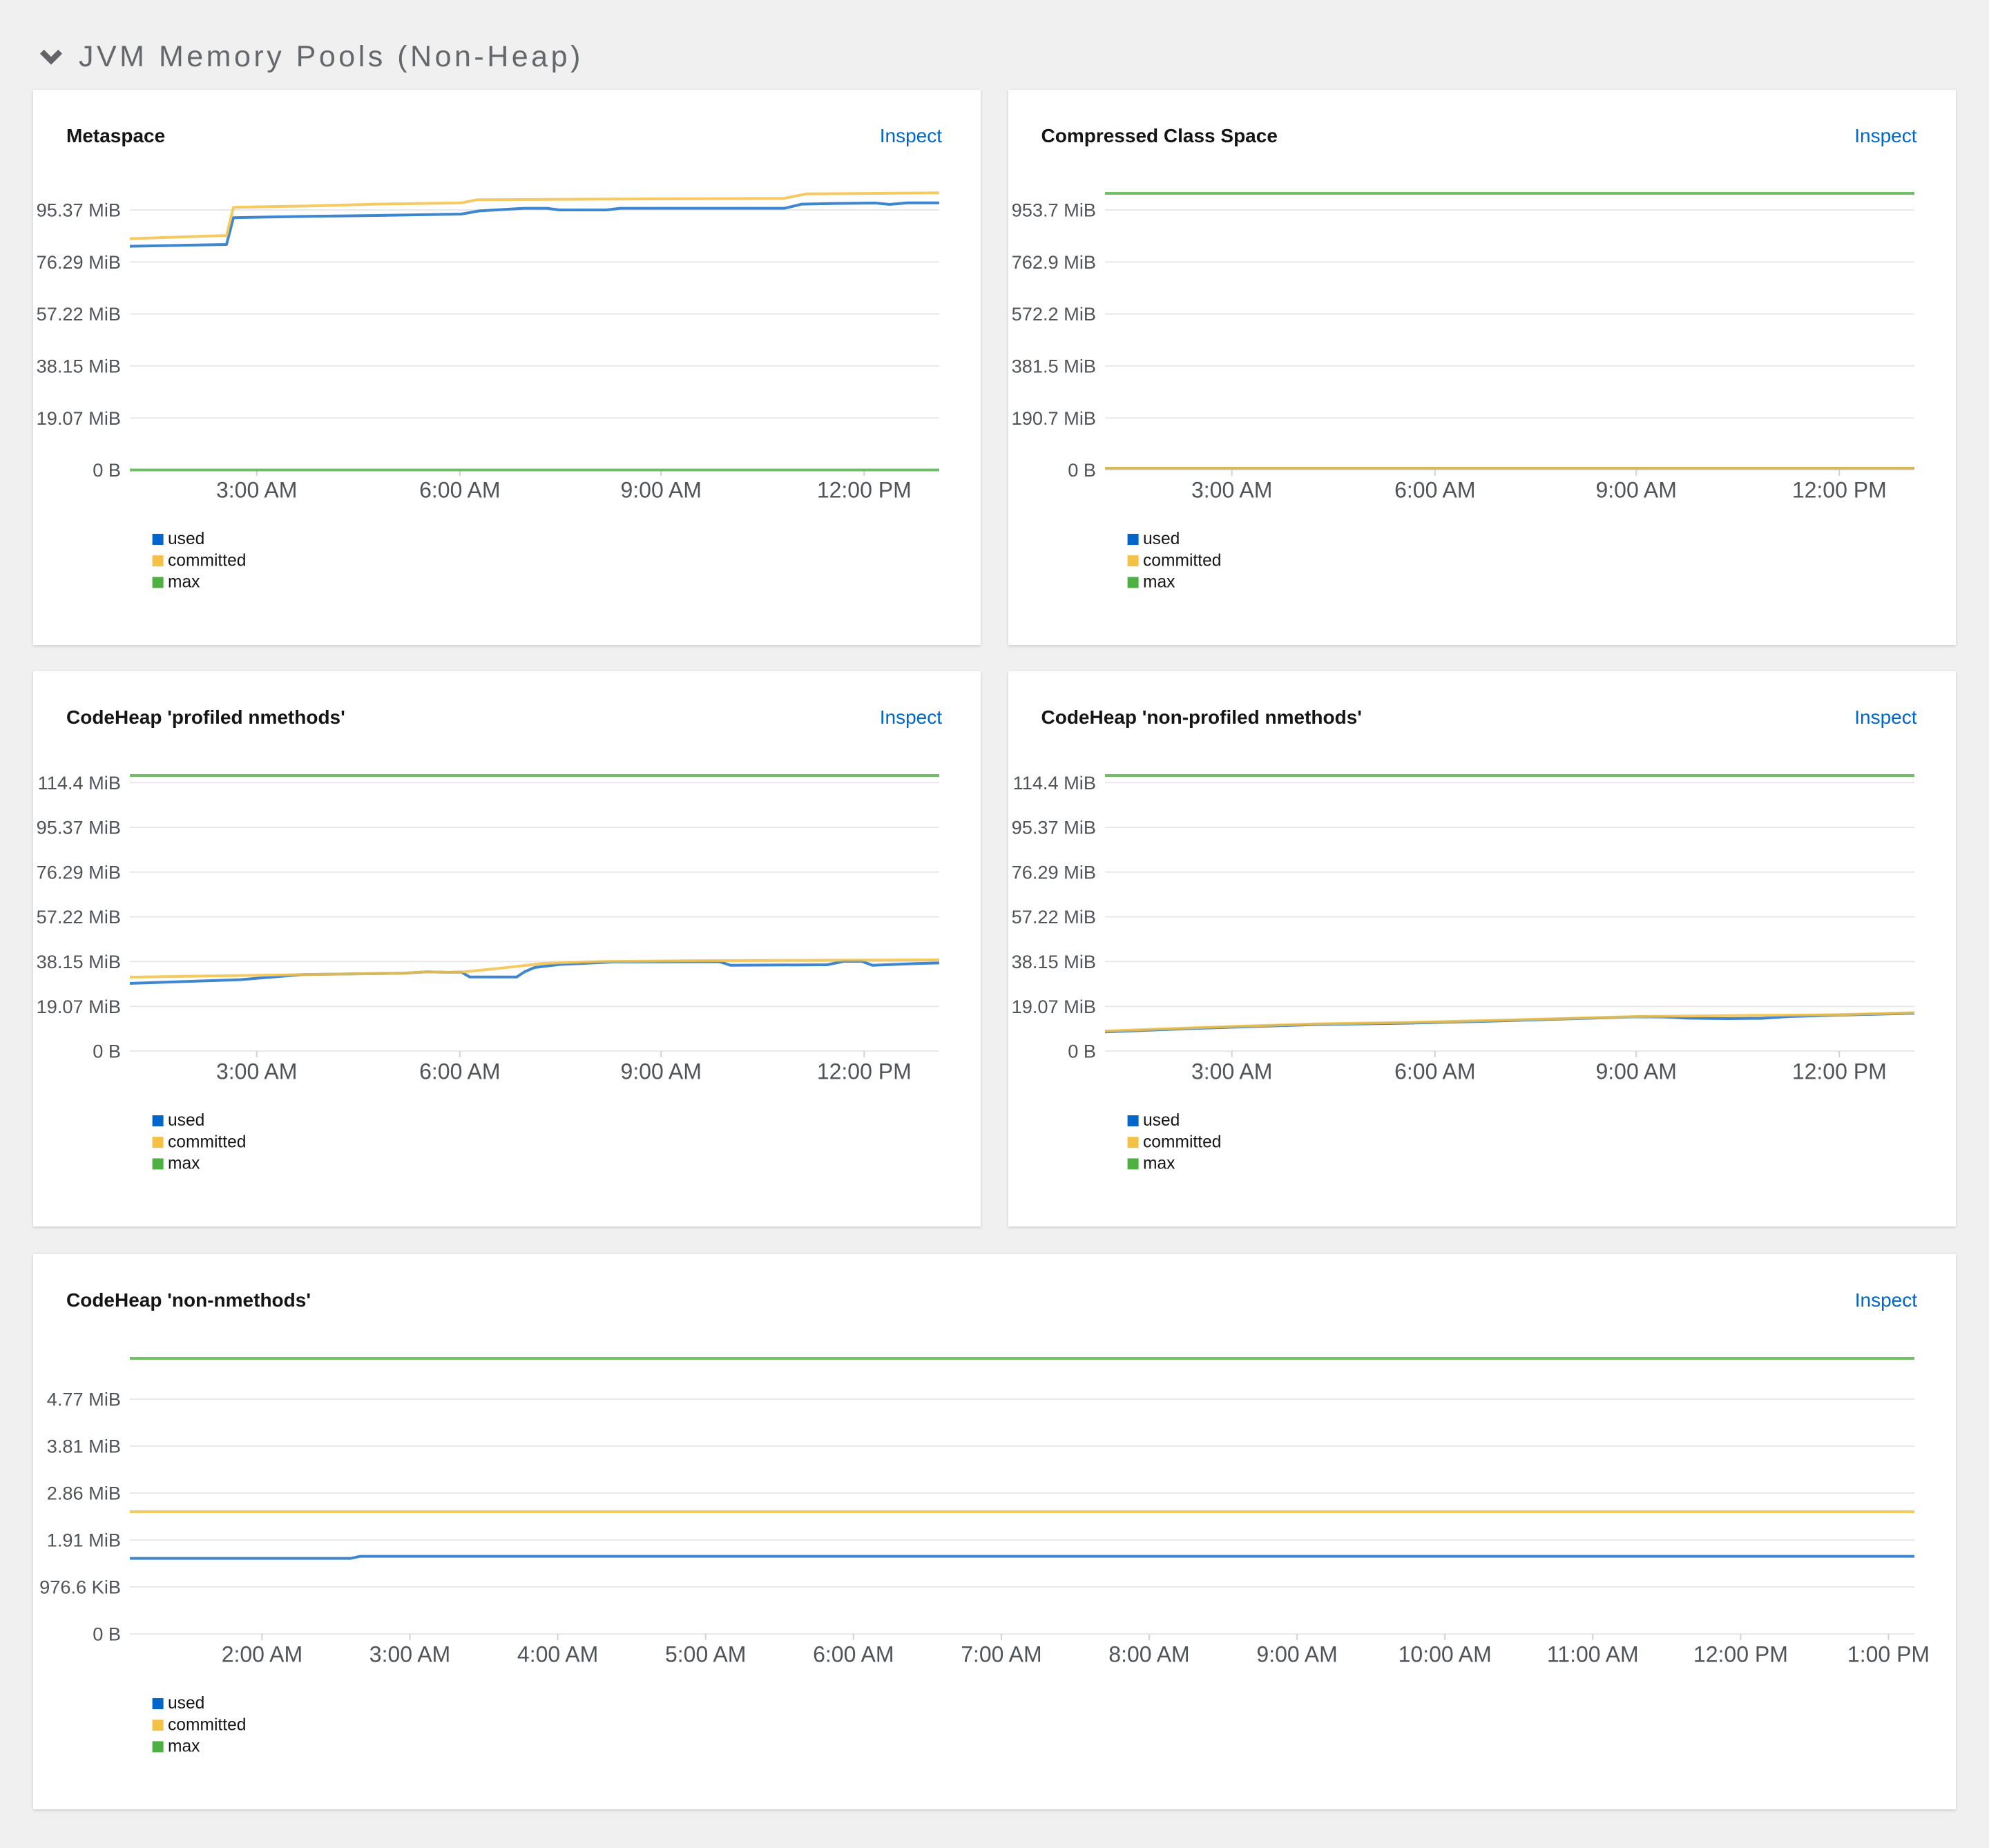 The width and height of the screenshot is (1989, 1848). Describe the element at coordinates (262, 1654) in the screenshot. I see `svg-text: 2:00 AM` at that location.